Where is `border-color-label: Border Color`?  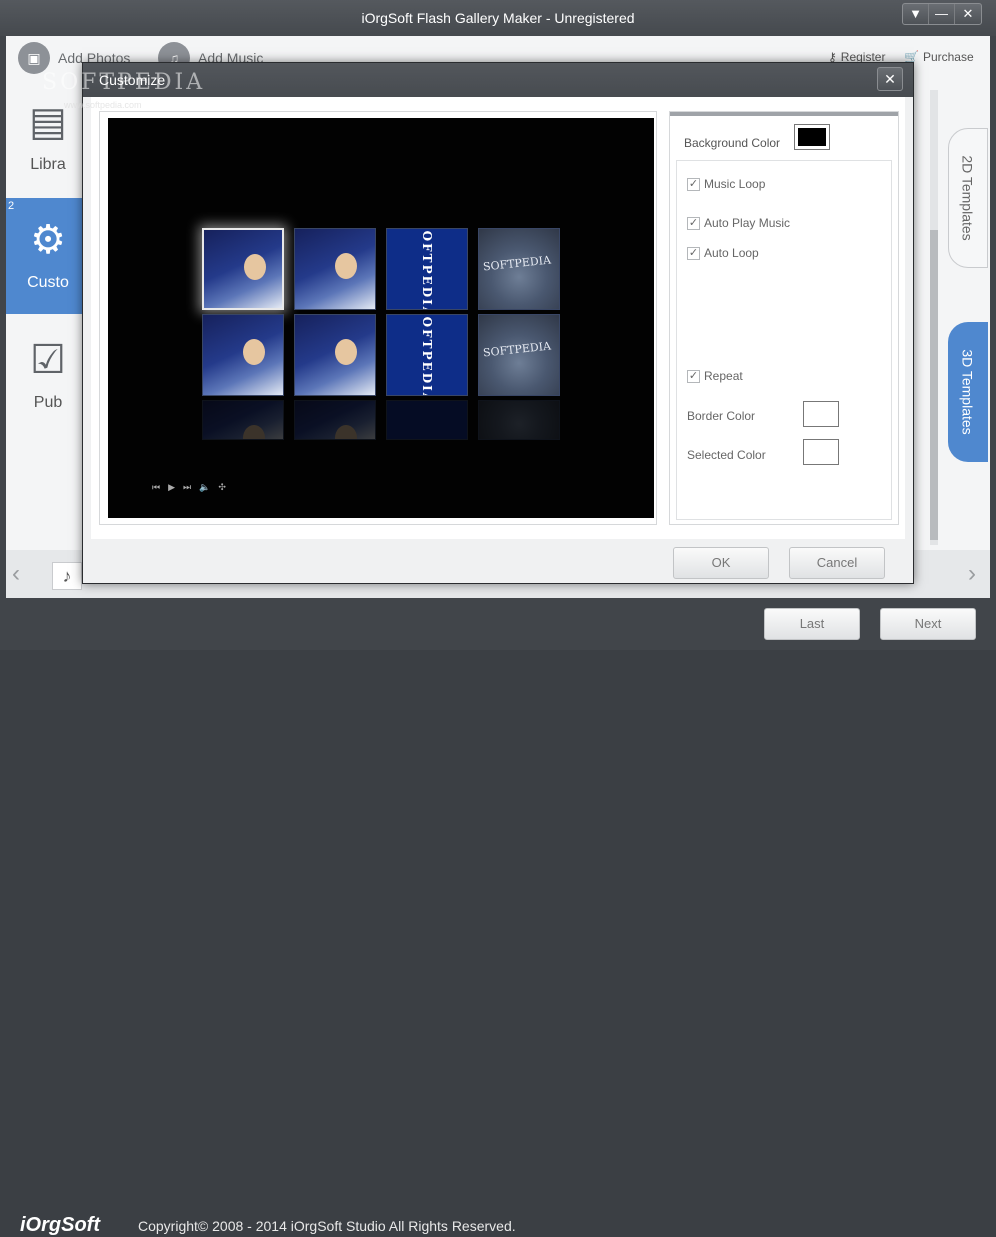
border-color-label: Border Color is located at coordinates (721, 416).